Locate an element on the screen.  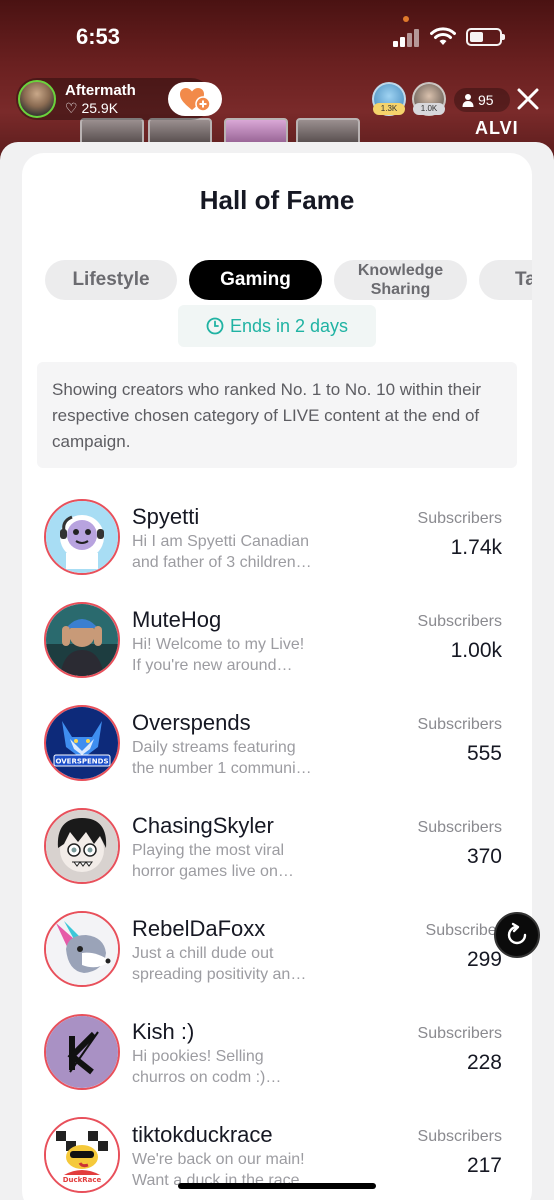
subscribers-count: 1.00k is located at coordinates (476, 650).